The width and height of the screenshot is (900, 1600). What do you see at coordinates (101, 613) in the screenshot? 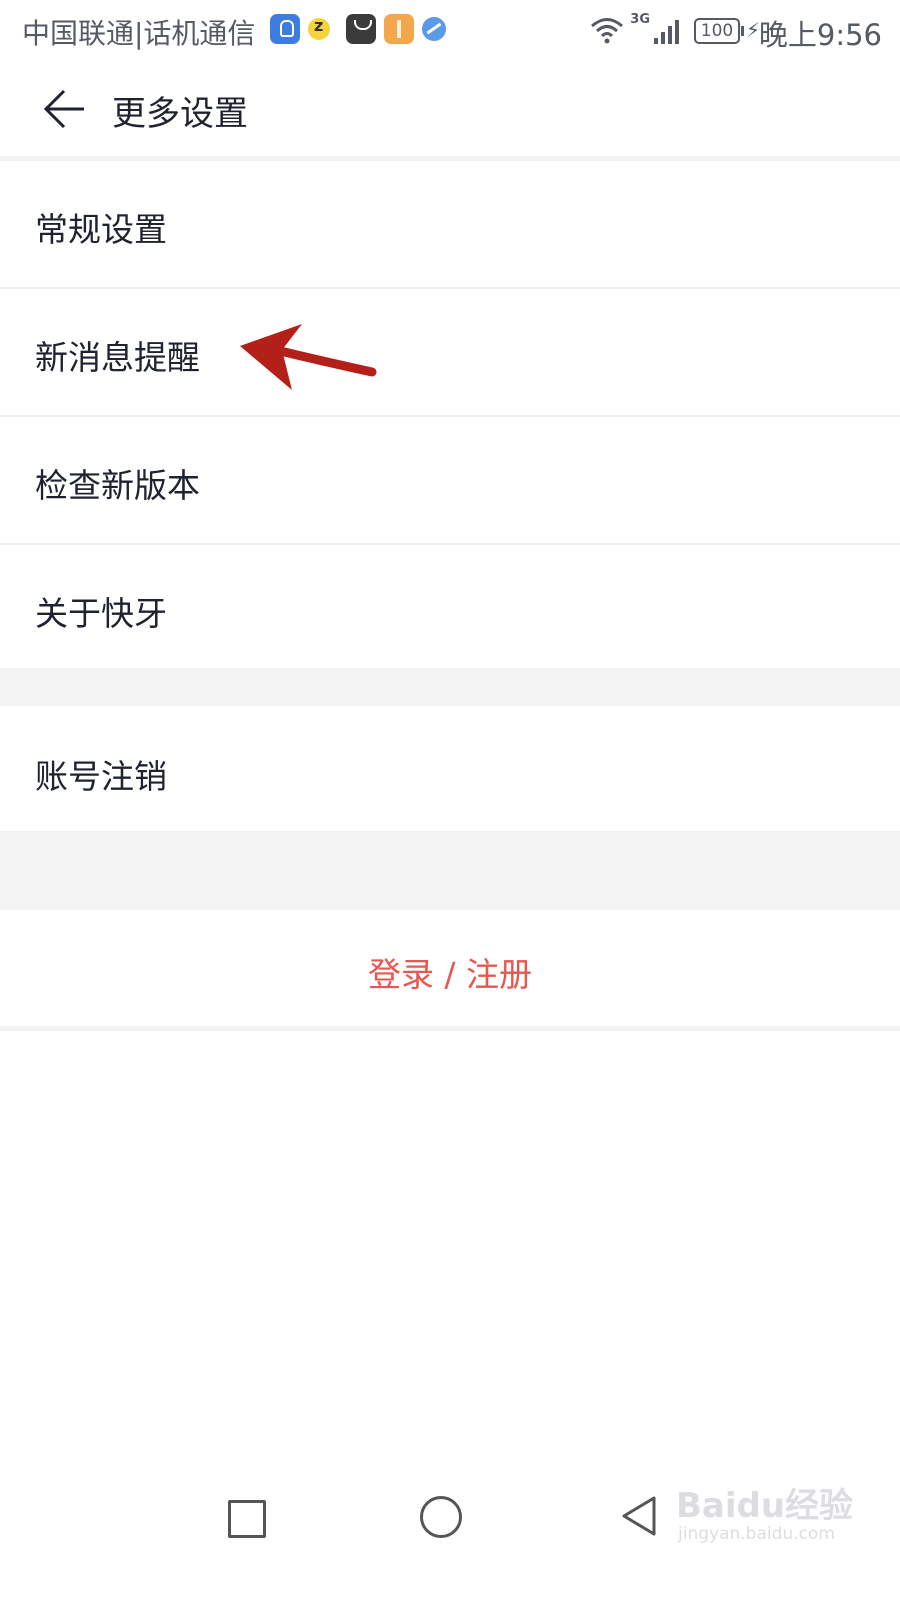
I see `menu-item-label: 关于快牙` at bounding box center [101, 613].